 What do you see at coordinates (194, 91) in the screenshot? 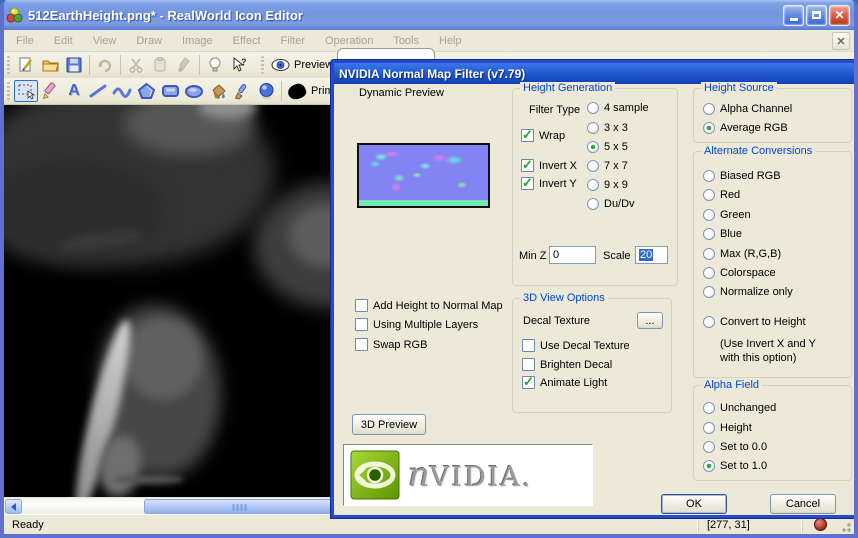
I see `ellipse-tool-button` at bounding box center [194, 91].